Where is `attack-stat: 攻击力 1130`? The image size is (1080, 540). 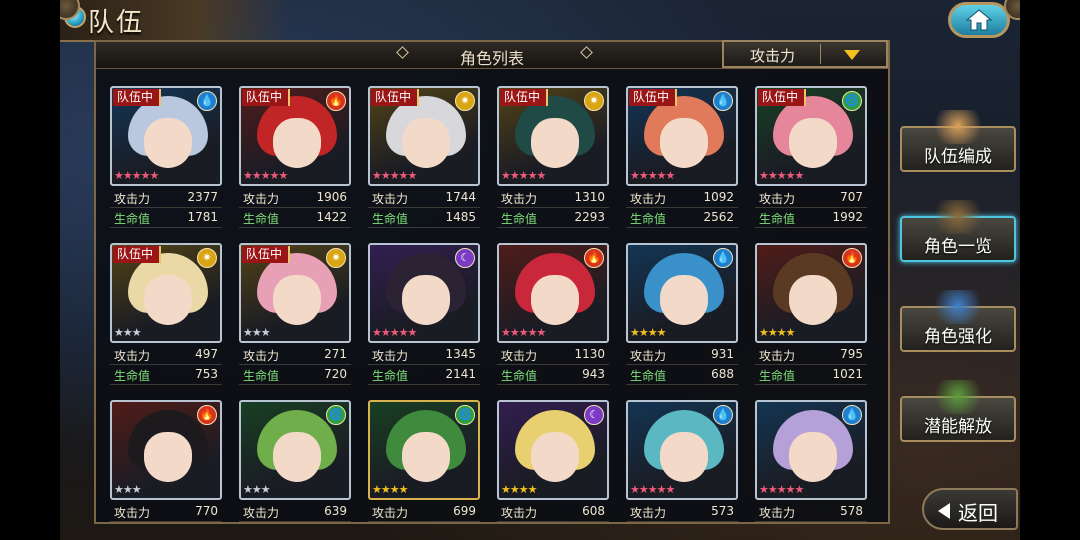 attack-stat: 攻击力 1130 is located at coordinates (553, 355).